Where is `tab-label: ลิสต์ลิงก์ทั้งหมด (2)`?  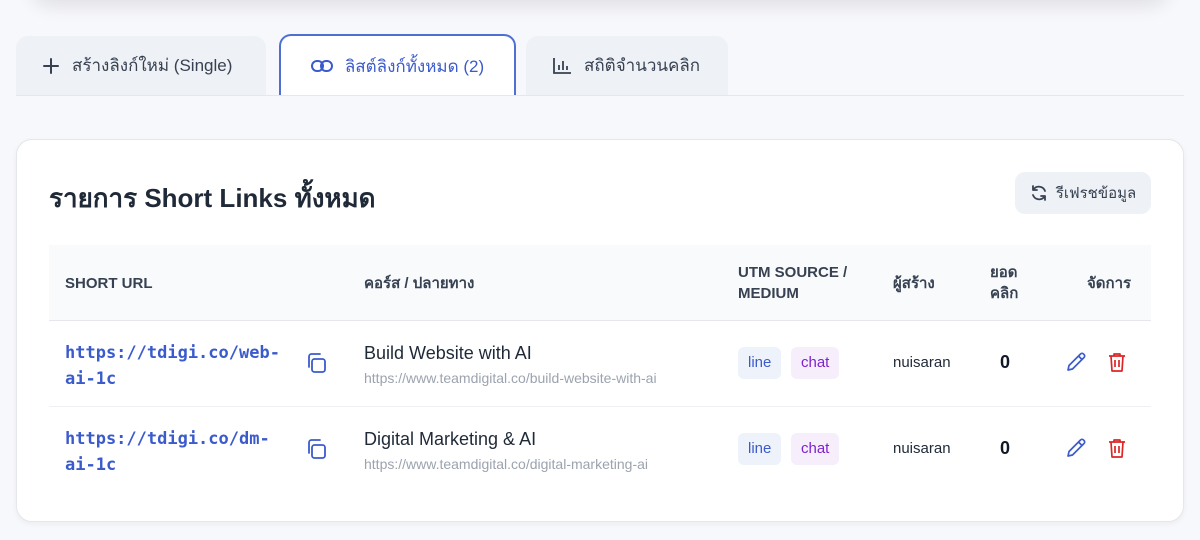 tab-label: ลิสต์ลิงก์ทั้งหมด (2) is located at coordinates (414, 66).